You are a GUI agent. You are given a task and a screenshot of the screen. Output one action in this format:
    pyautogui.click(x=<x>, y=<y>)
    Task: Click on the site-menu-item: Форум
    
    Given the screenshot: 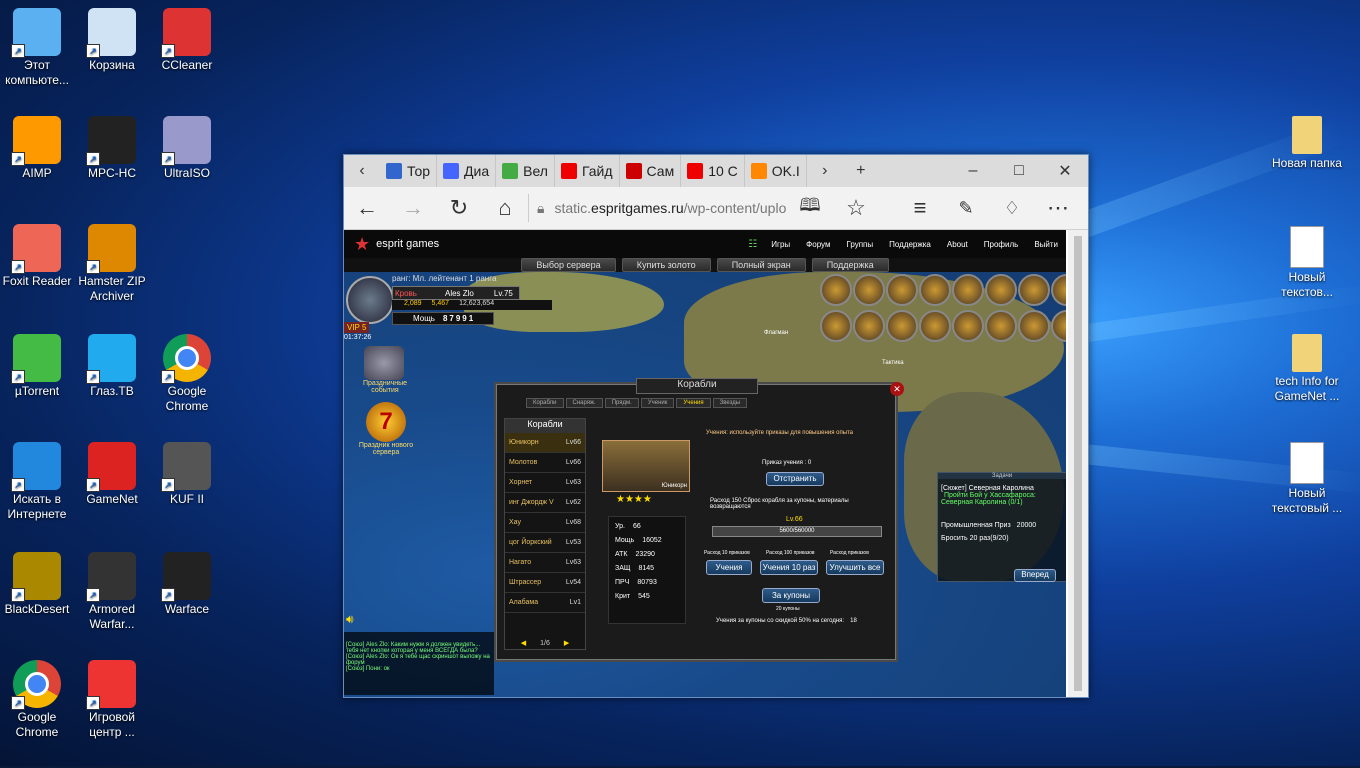 What is the action you would take?
    pyautogui.click(x=818, y=244)
    